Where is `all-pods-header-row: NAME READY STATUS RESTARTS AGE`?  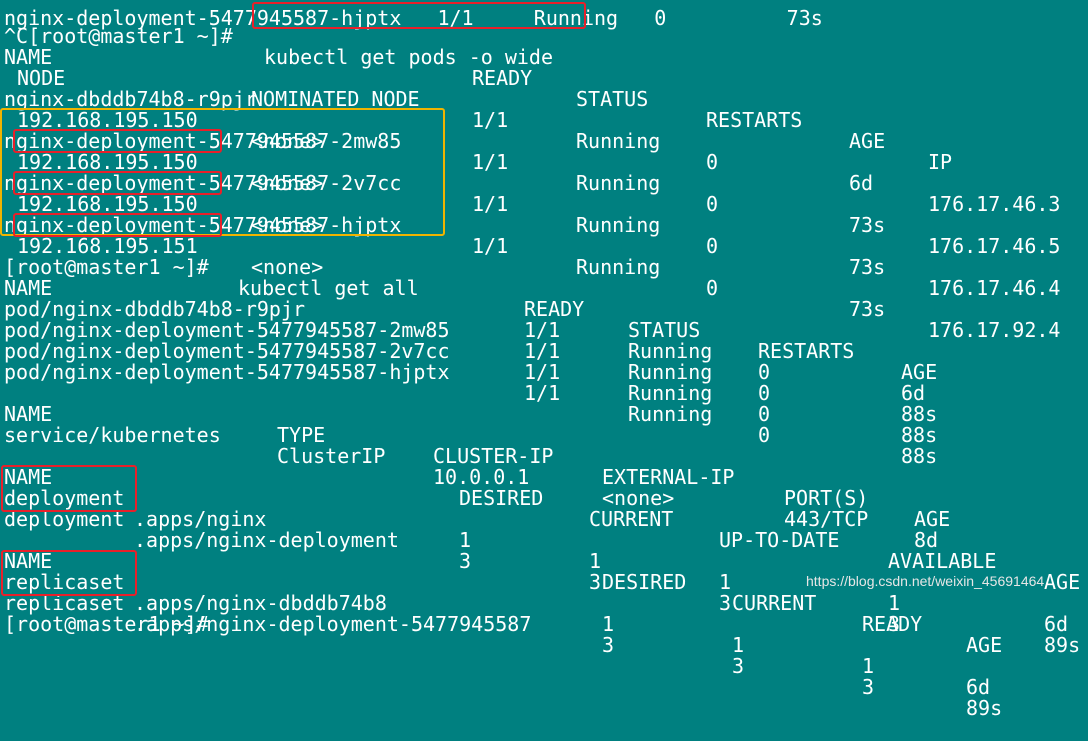 all-pods-header-row: NAME READY STATUS RESTARTS AGE is located at coordinates (468, 320).